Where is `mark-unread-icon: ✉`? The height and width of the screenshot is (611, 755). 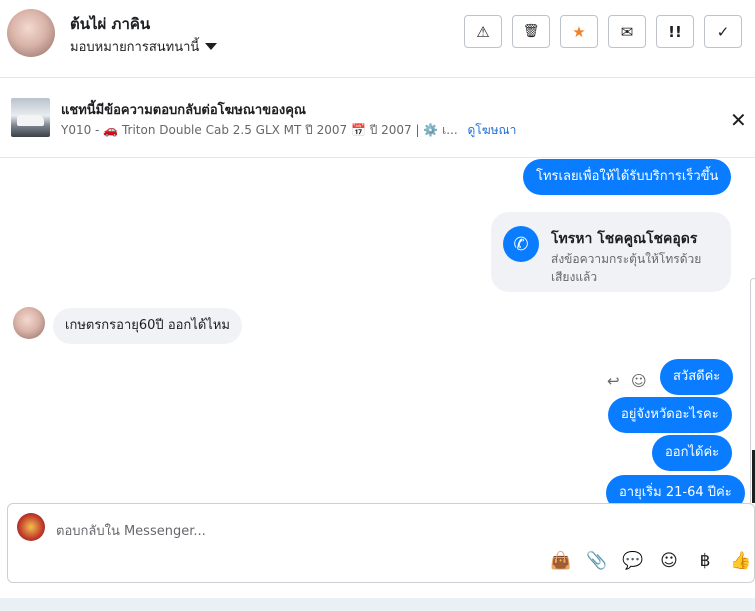
mark-unread-icon: ✉ is located at coordinates (627, 31).